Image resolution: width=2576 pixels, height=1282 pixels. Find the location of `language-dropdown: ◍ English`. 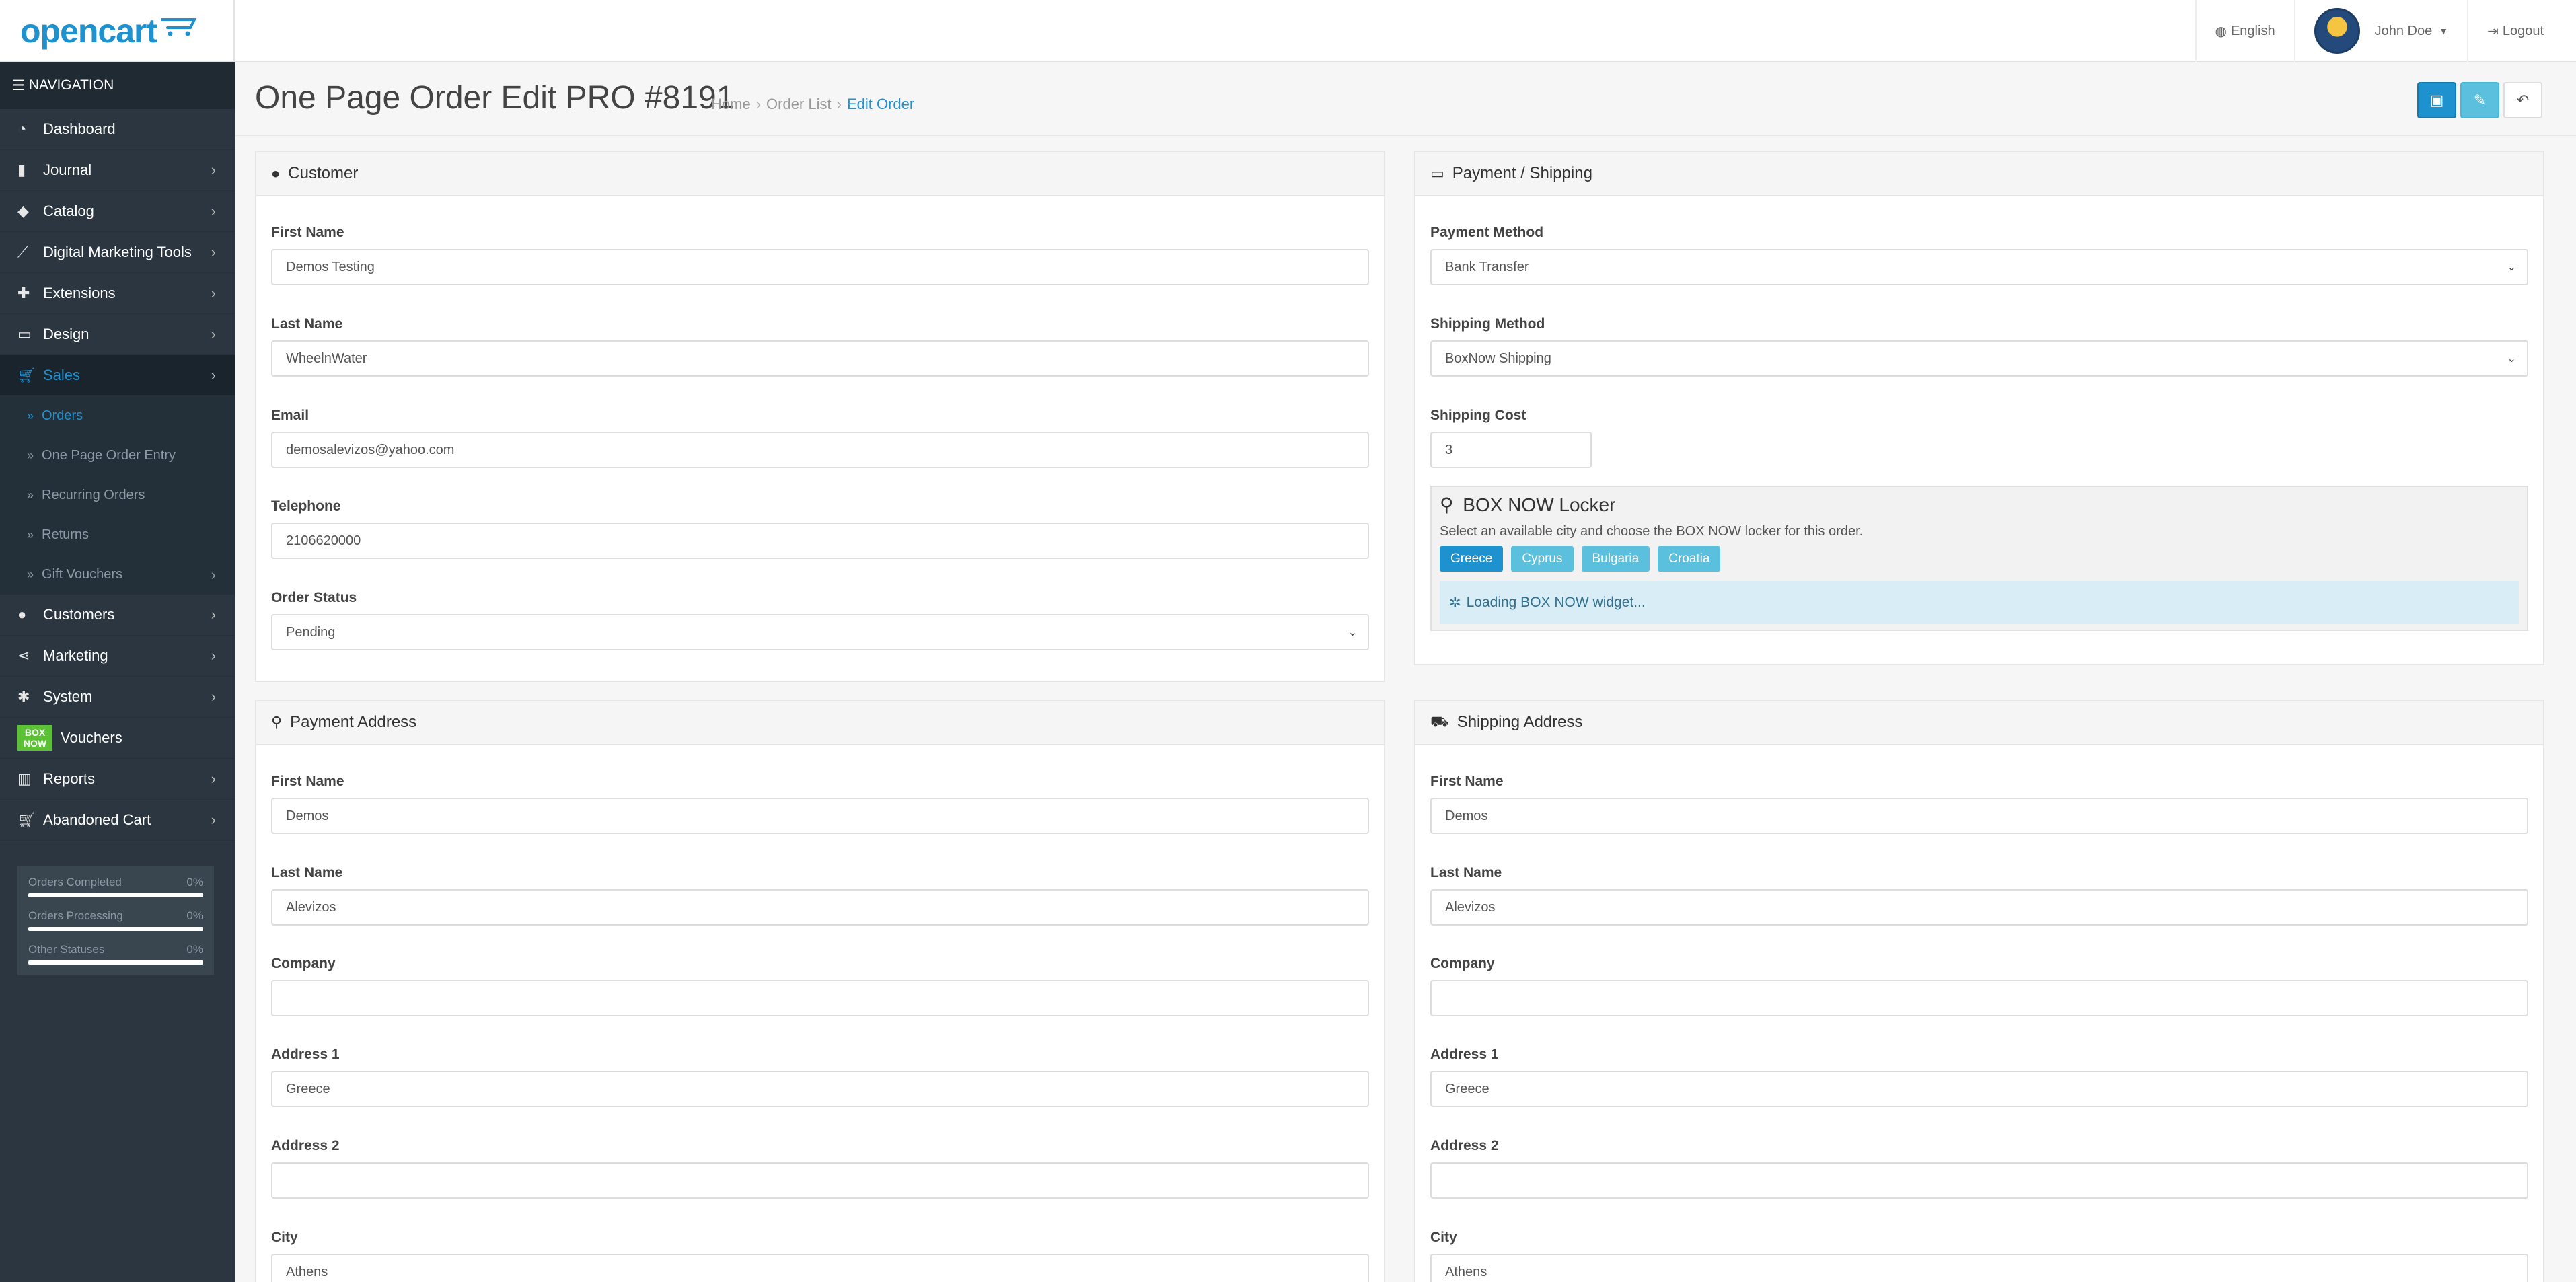

language-dropdown: ◍ English is located at coordinates (2244, 31).